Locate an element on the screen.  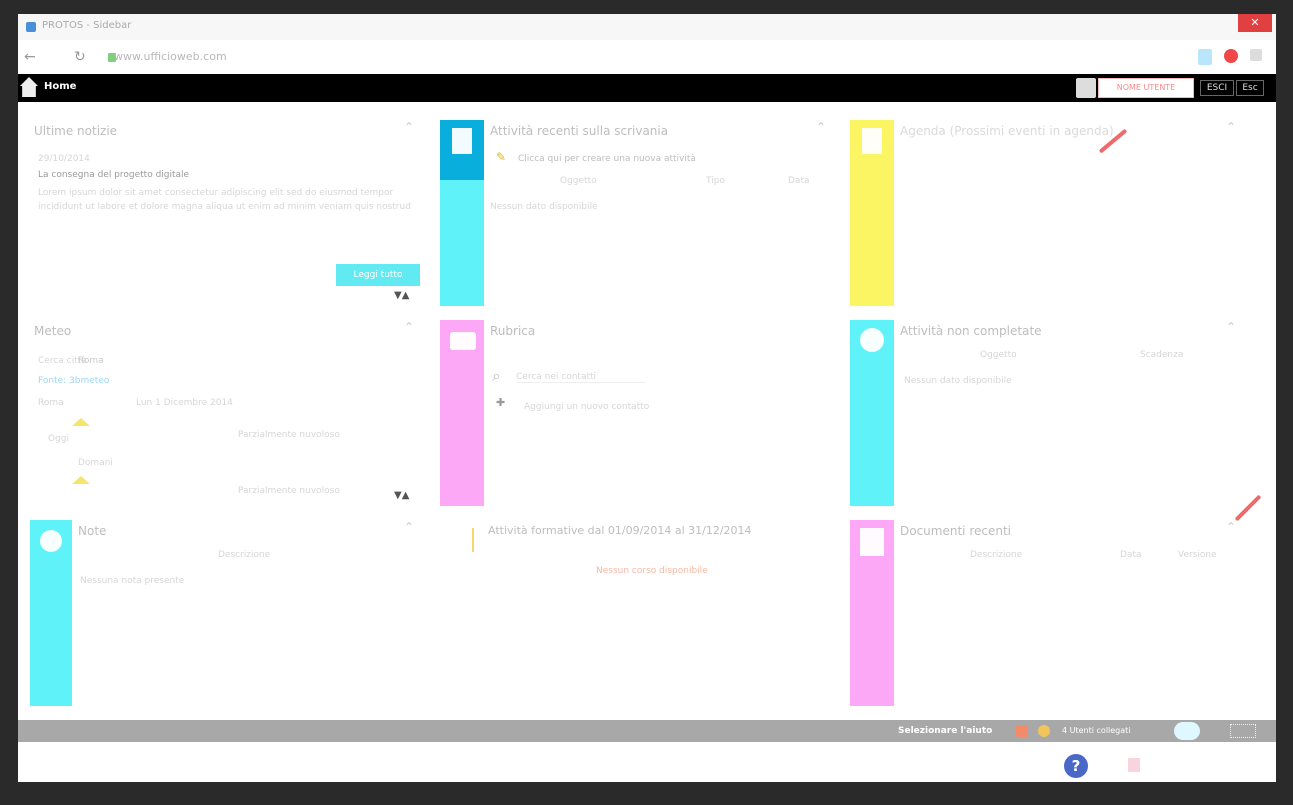
rubrica-title: Rubrica is located at coordinates (513, 331).